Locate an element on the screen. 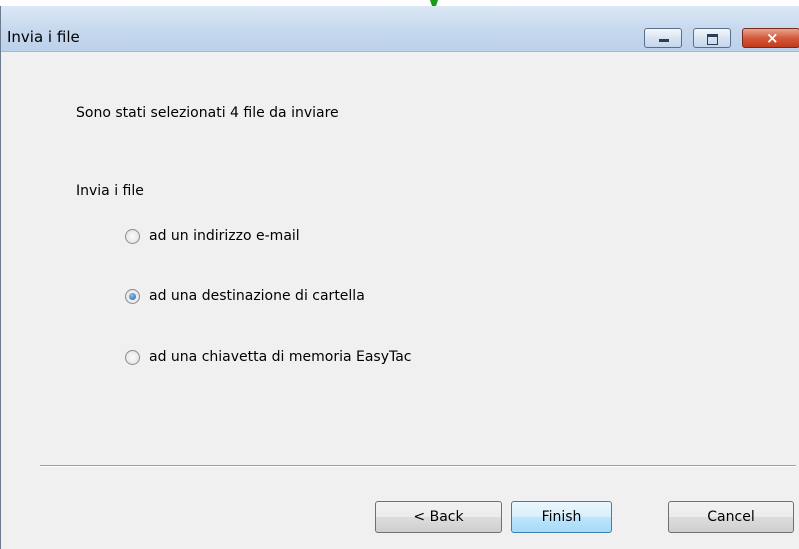  minimize-icon is located at coordinates (664, 40).